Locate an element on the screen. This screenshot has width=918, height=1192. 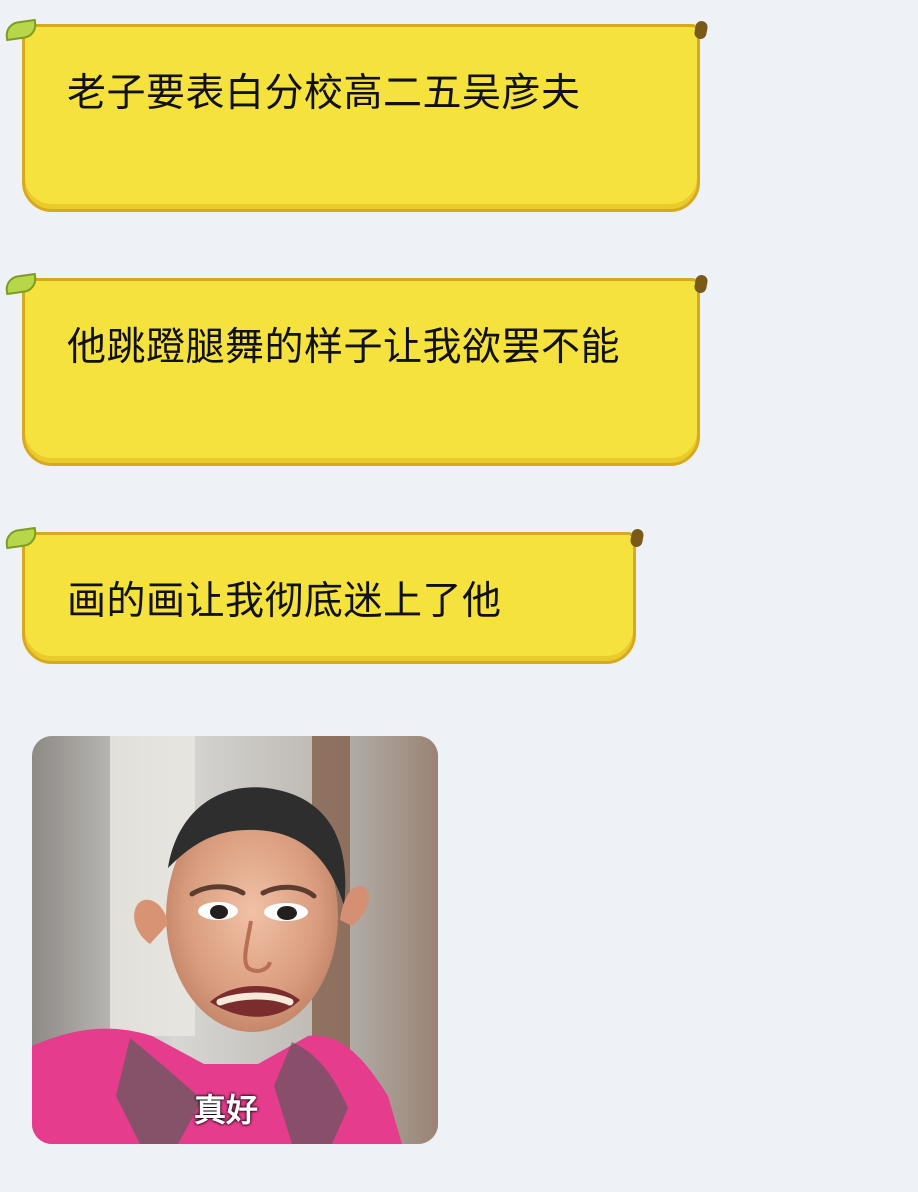
message-text: 画的画让我彻底迷上了他 is located at coordinates (284, 601).